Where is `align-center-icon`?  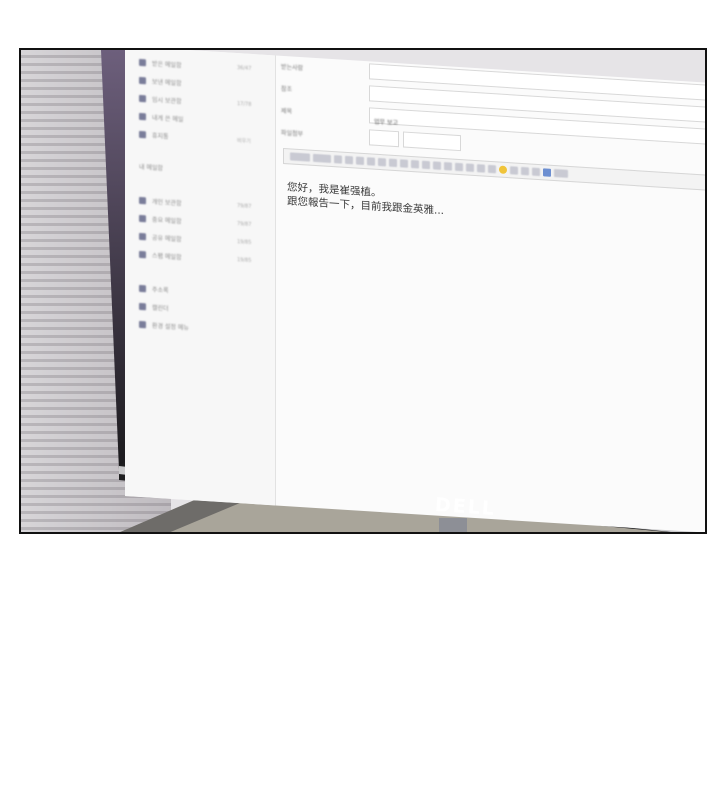
align-center-icon is located at coordinates (415, 164).